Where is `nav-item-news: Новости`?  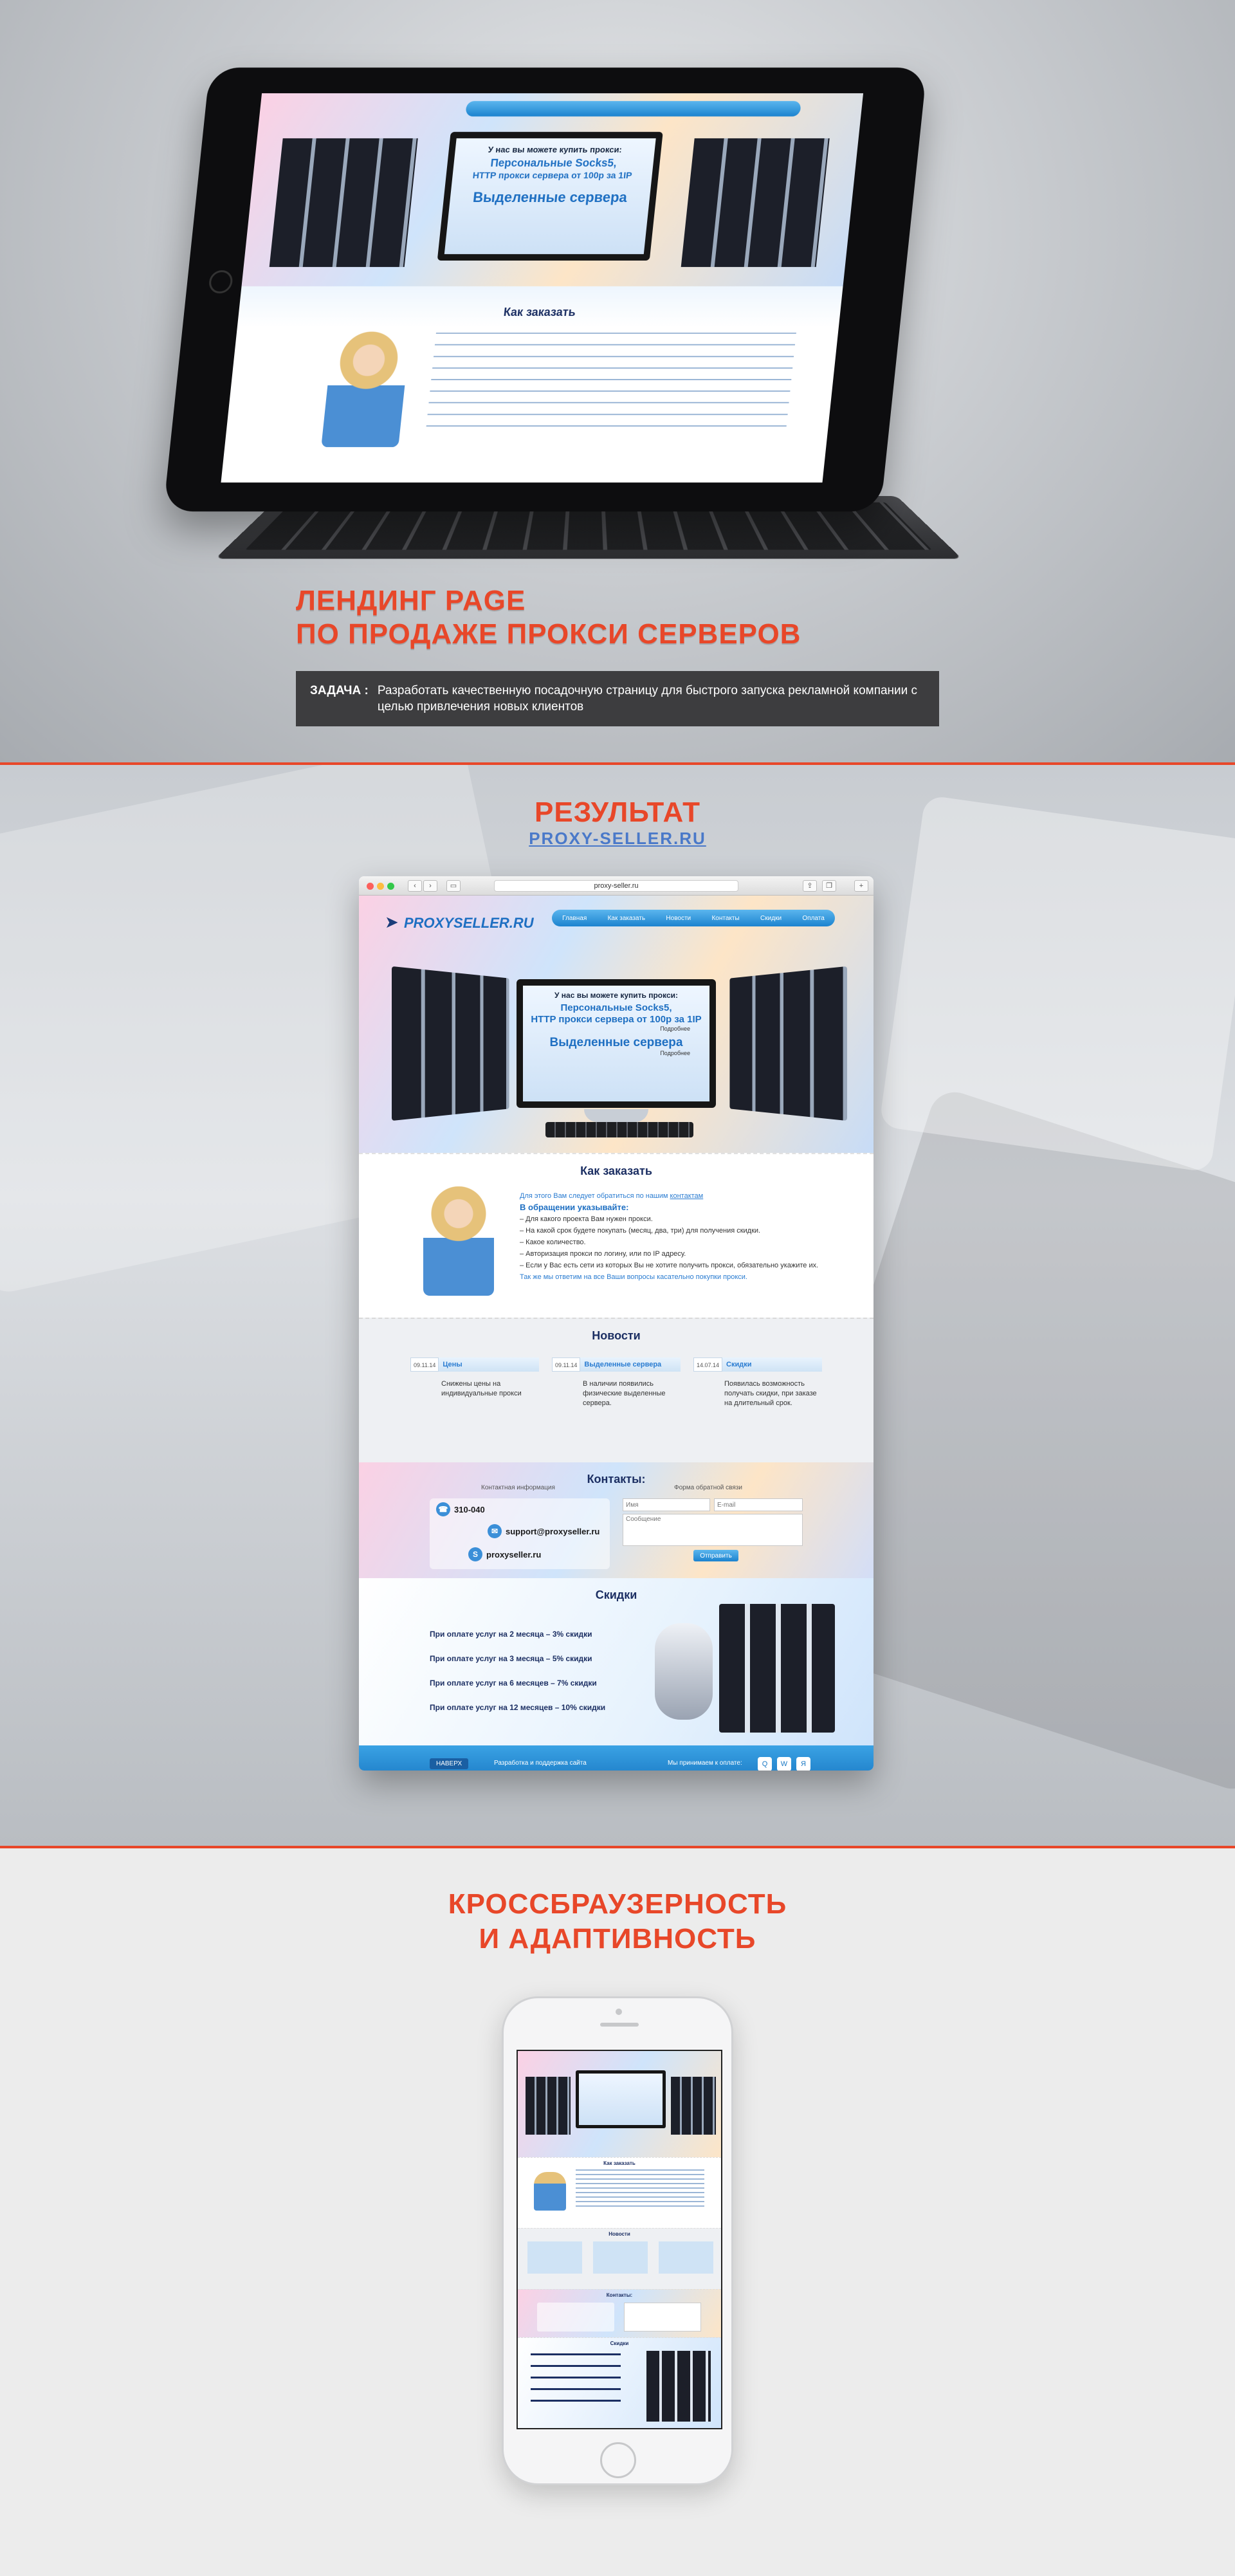 nav-item-news: Новости is located at coordinates (678, 918).